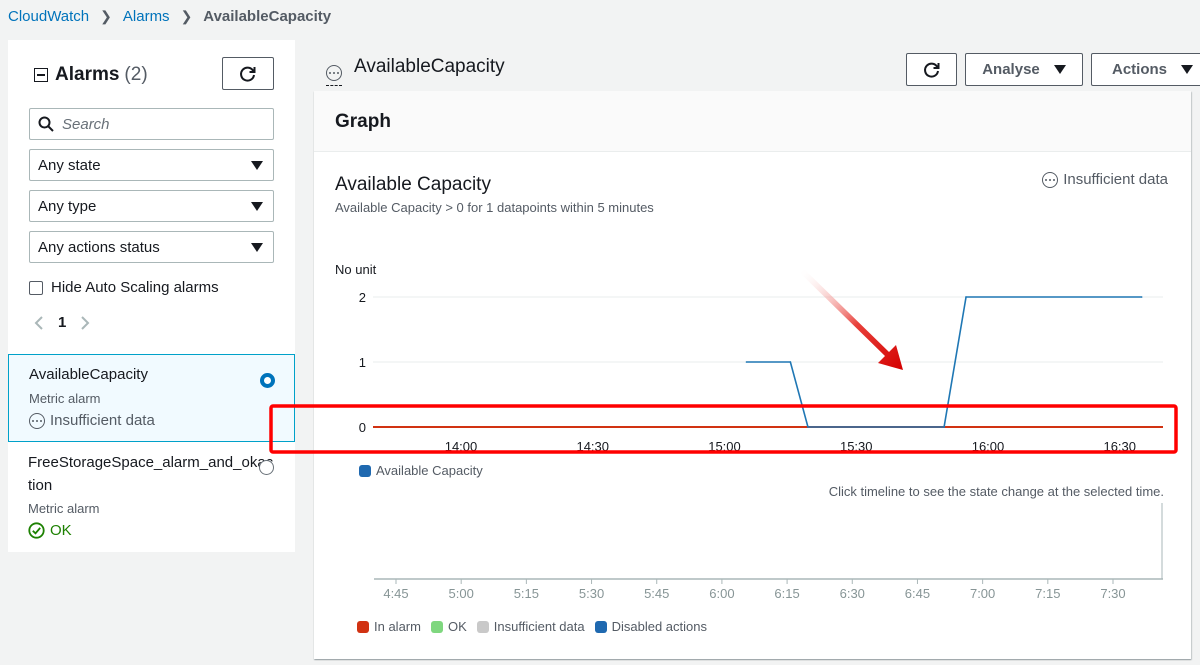  Describe the element at coordinates (526, 593) in the screenshot. I see `timeline-tick-label: 5:15` at that location.